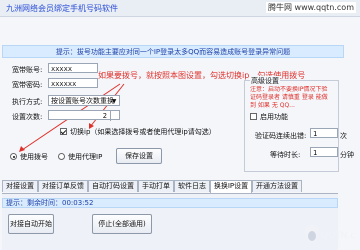 This screenshot has height=250, width=360. What do you see at coordinates (285, 155) in the screenshot?
I see `wait-label: 等待时长:` at bounding box center [285, 155].